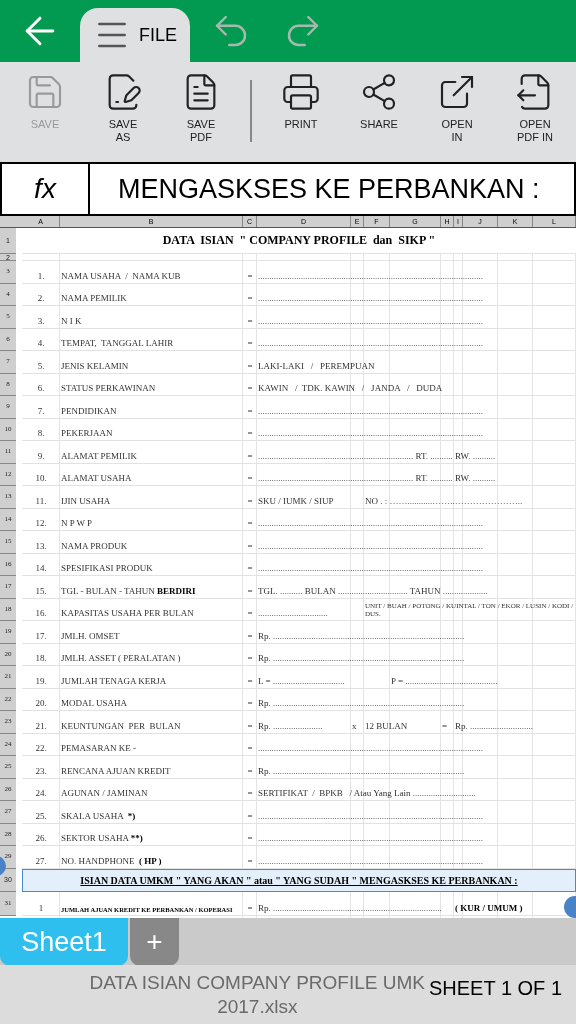 The width and height of the screenshot is (576, 1024). I want to click on field-label: SEKTOR USAHA **), so click(102, 838).